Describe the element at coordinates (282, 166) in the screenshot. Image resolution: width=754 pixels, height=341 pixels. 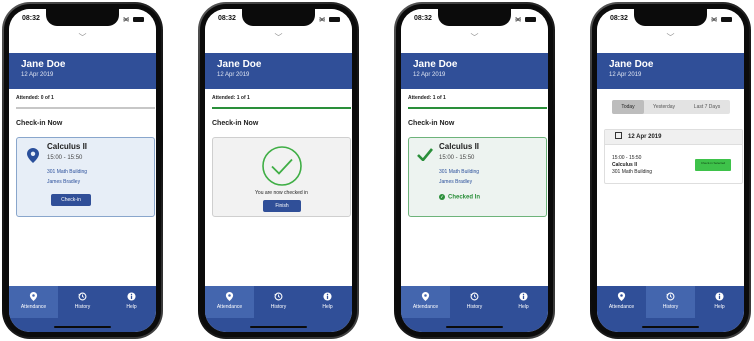
I see `check-circle-icon` at that location.